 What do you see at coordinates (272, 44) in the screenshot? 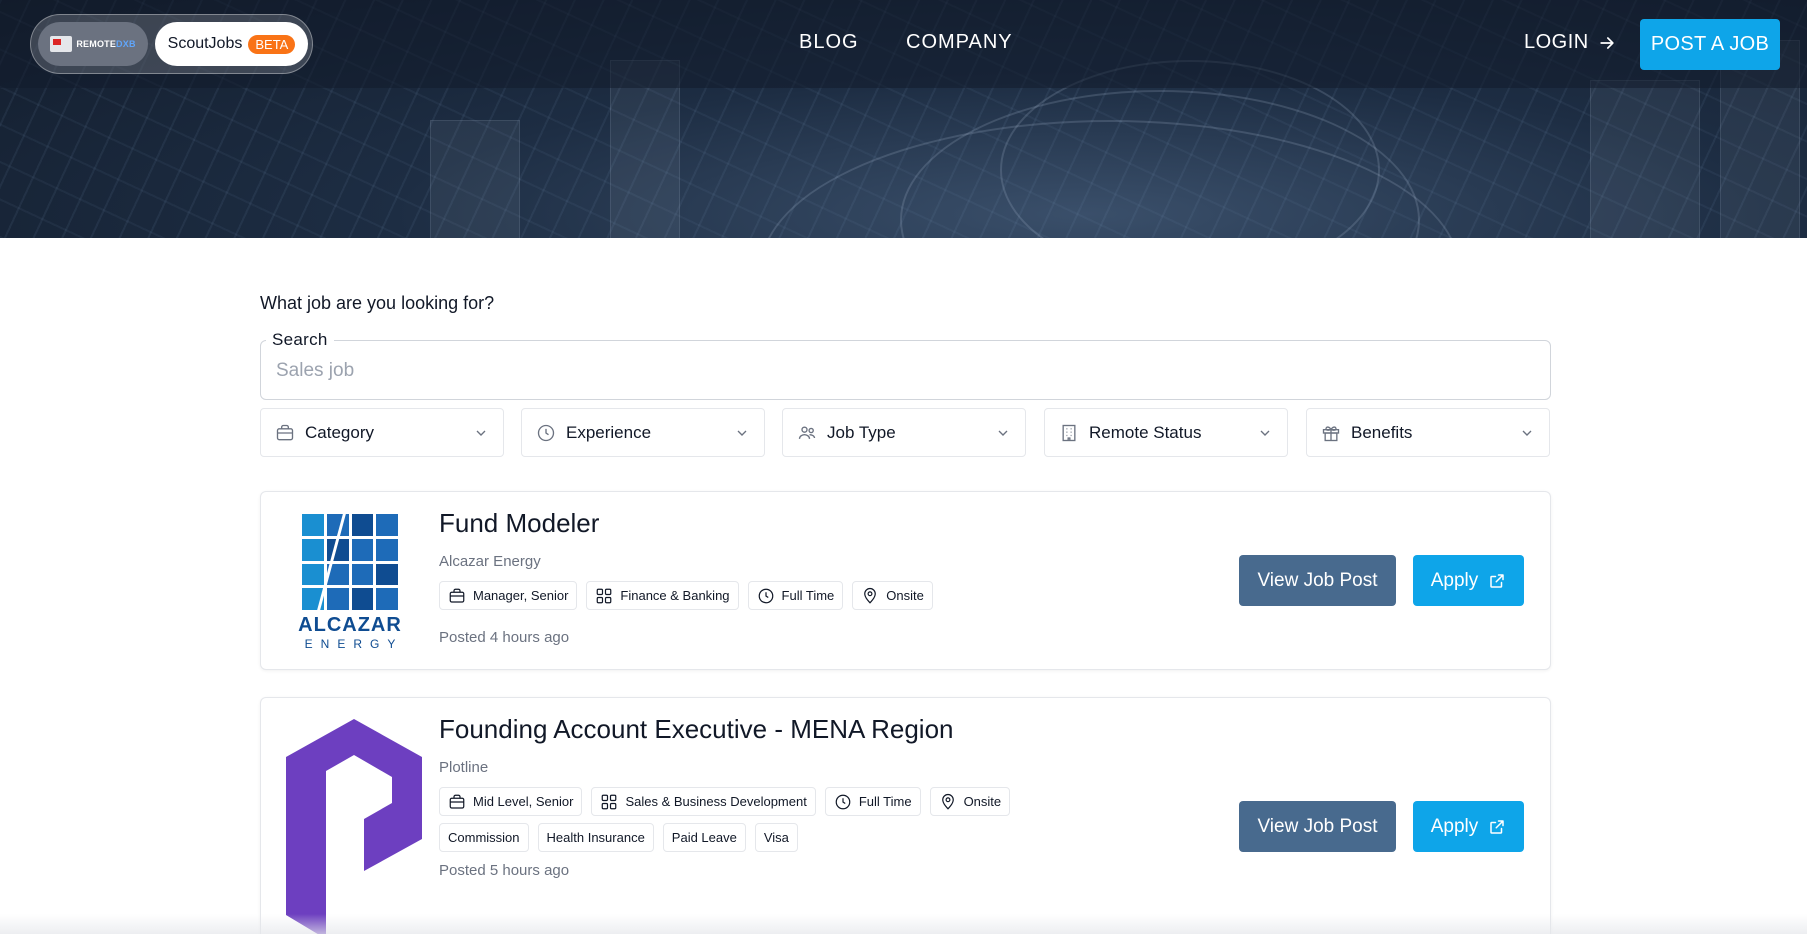
I see `beta-badge: BETA` at bounding box center [272, 44].